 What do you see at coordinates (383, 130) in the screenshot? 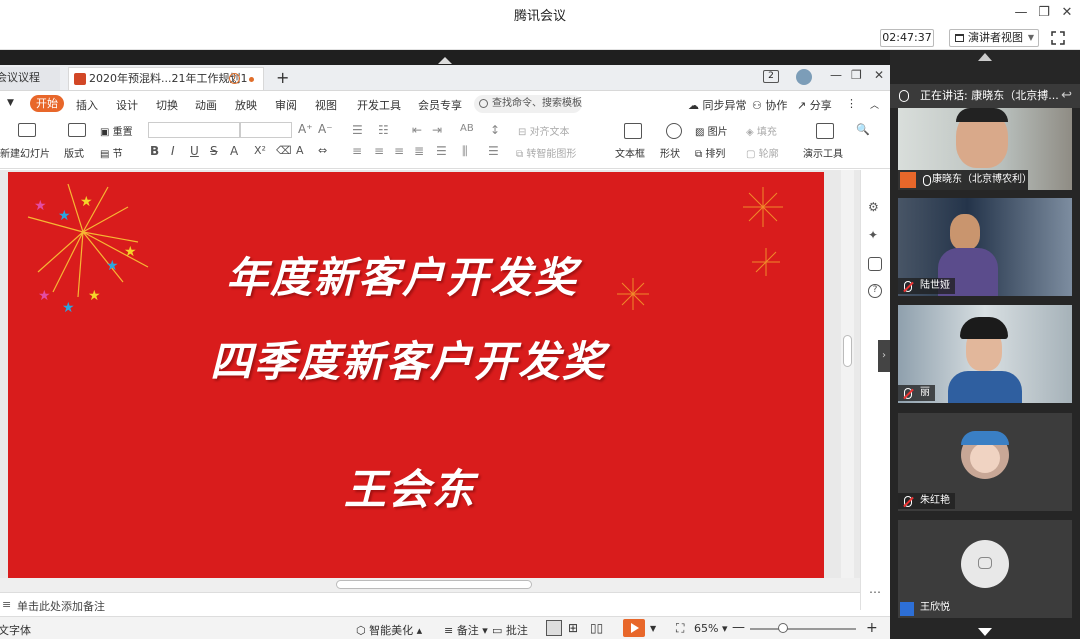
I see `number-list-icon: ☷` at bounding box center [383, 130].